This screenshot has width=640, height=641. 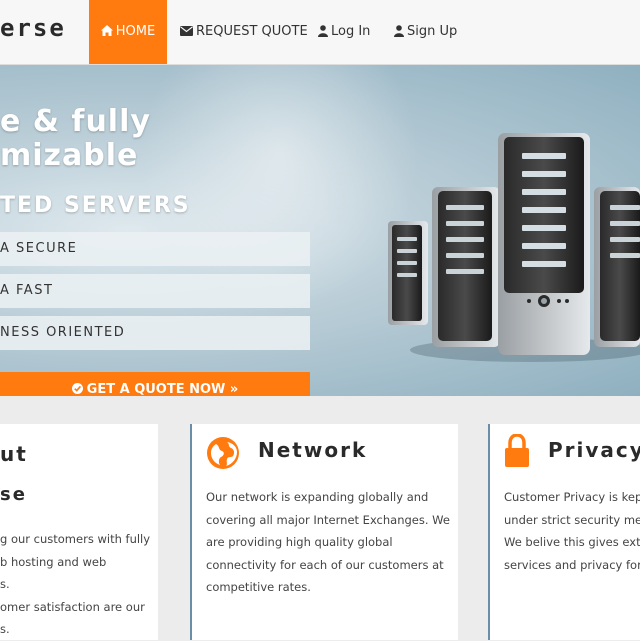 What do you see at coordinates (155, 249) in the screenshot?
I see `feature-secure: A SECURE` at bounding box center [155, 249].